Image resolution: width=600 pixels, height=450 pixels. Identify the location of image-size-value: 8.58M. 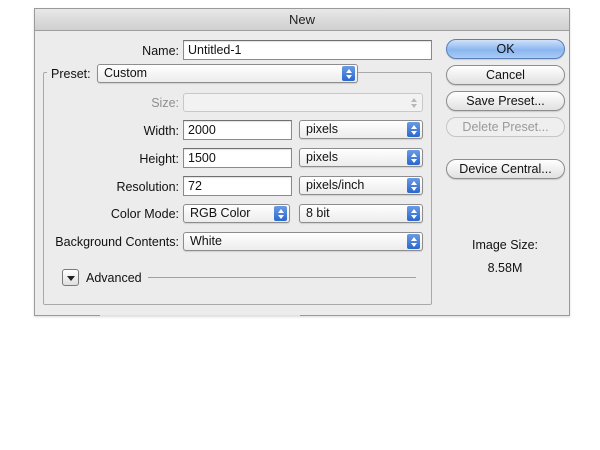
(505, 268).